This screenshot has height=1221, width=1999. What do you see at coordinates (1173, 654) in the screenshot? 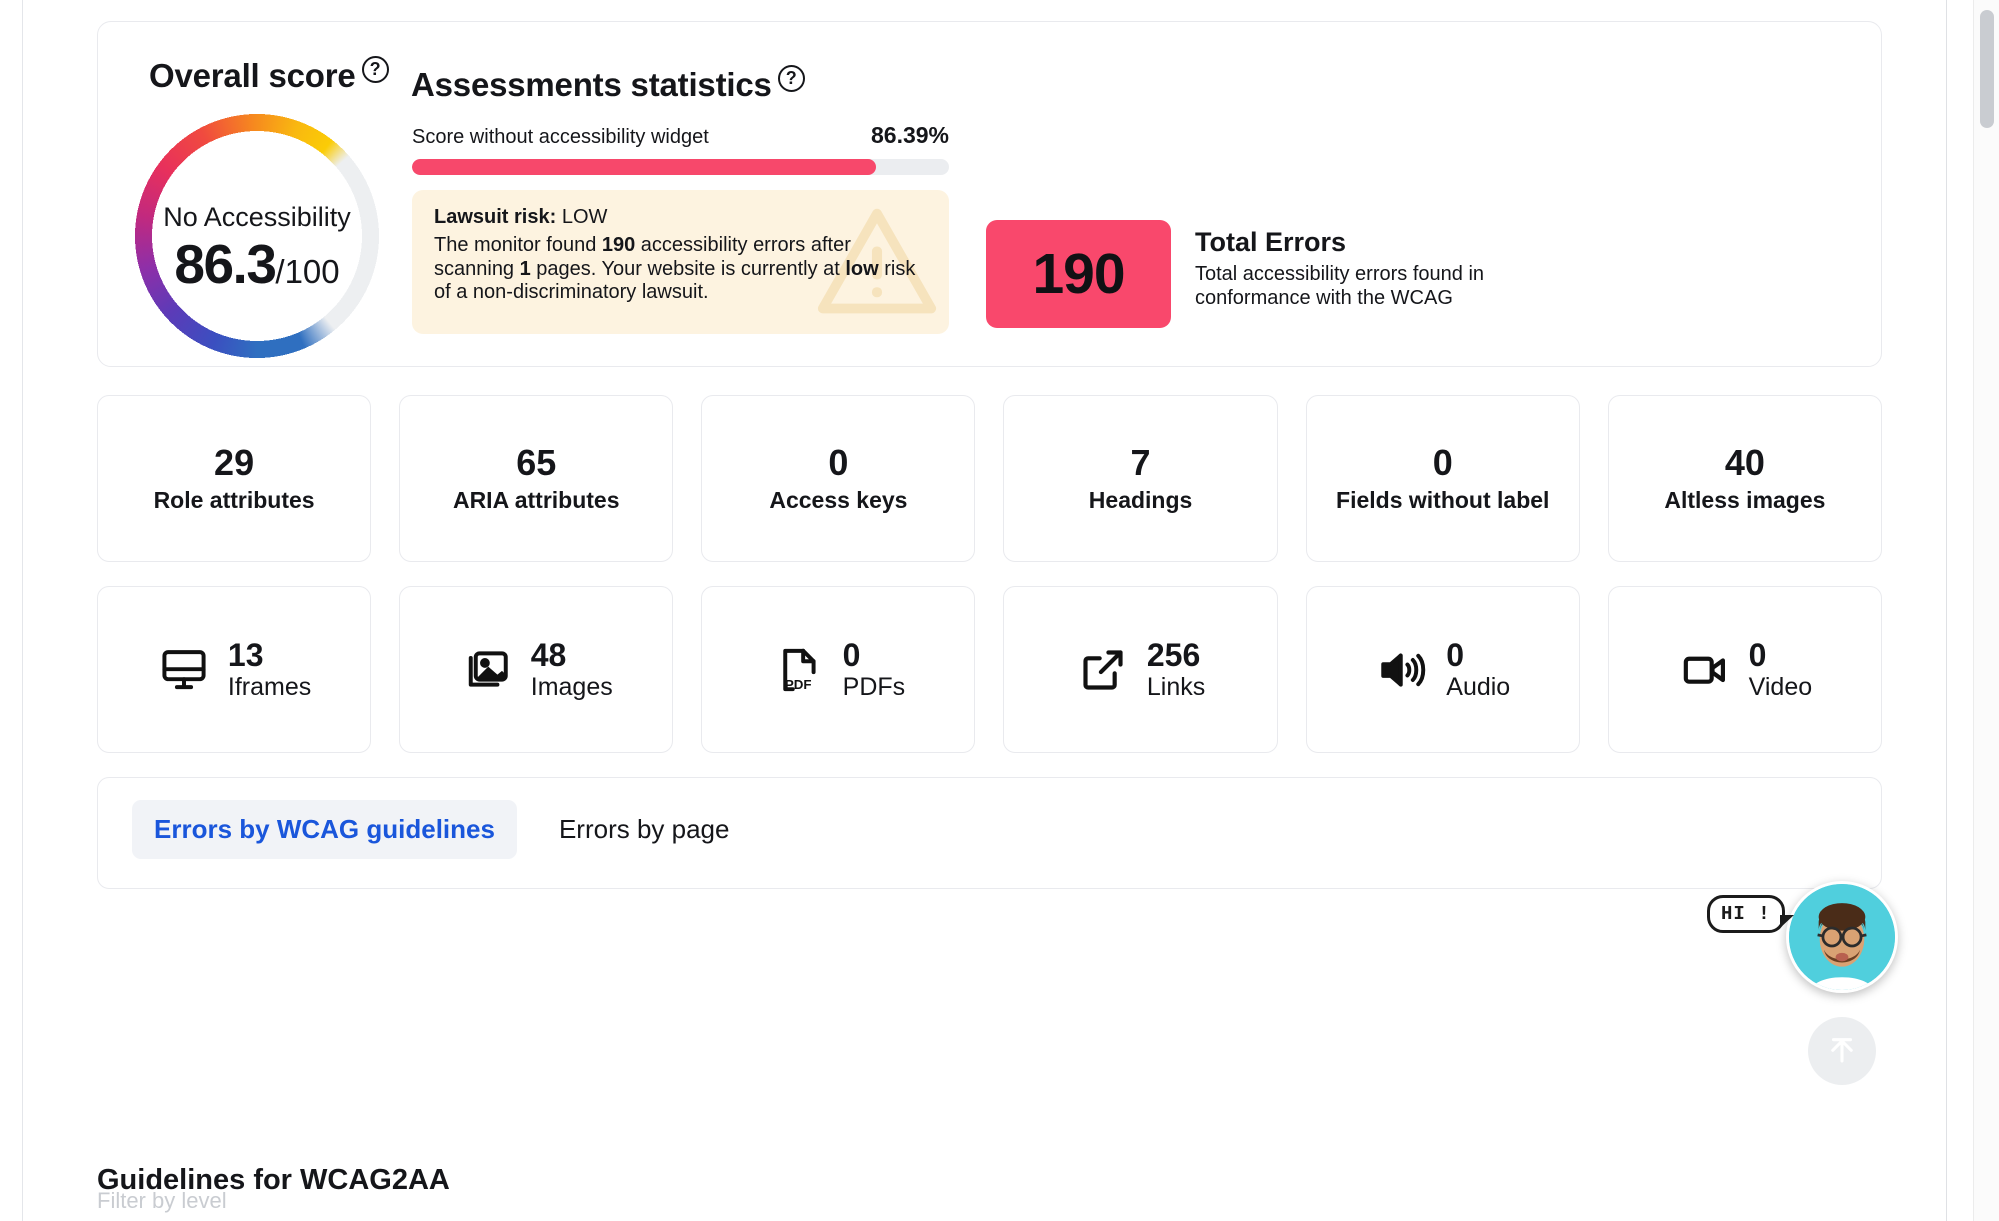
I see `stat-icon-card-value: 256` at bounding box center [1173, 654].